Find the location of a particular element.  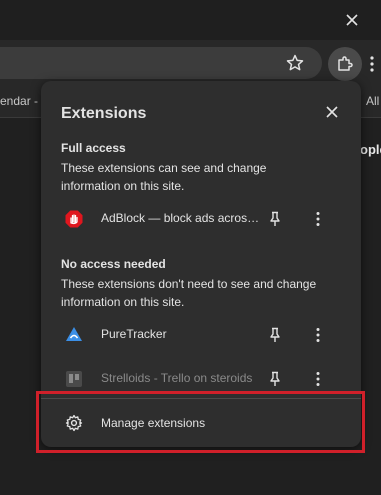

divider is located at coordinates (201, 398).